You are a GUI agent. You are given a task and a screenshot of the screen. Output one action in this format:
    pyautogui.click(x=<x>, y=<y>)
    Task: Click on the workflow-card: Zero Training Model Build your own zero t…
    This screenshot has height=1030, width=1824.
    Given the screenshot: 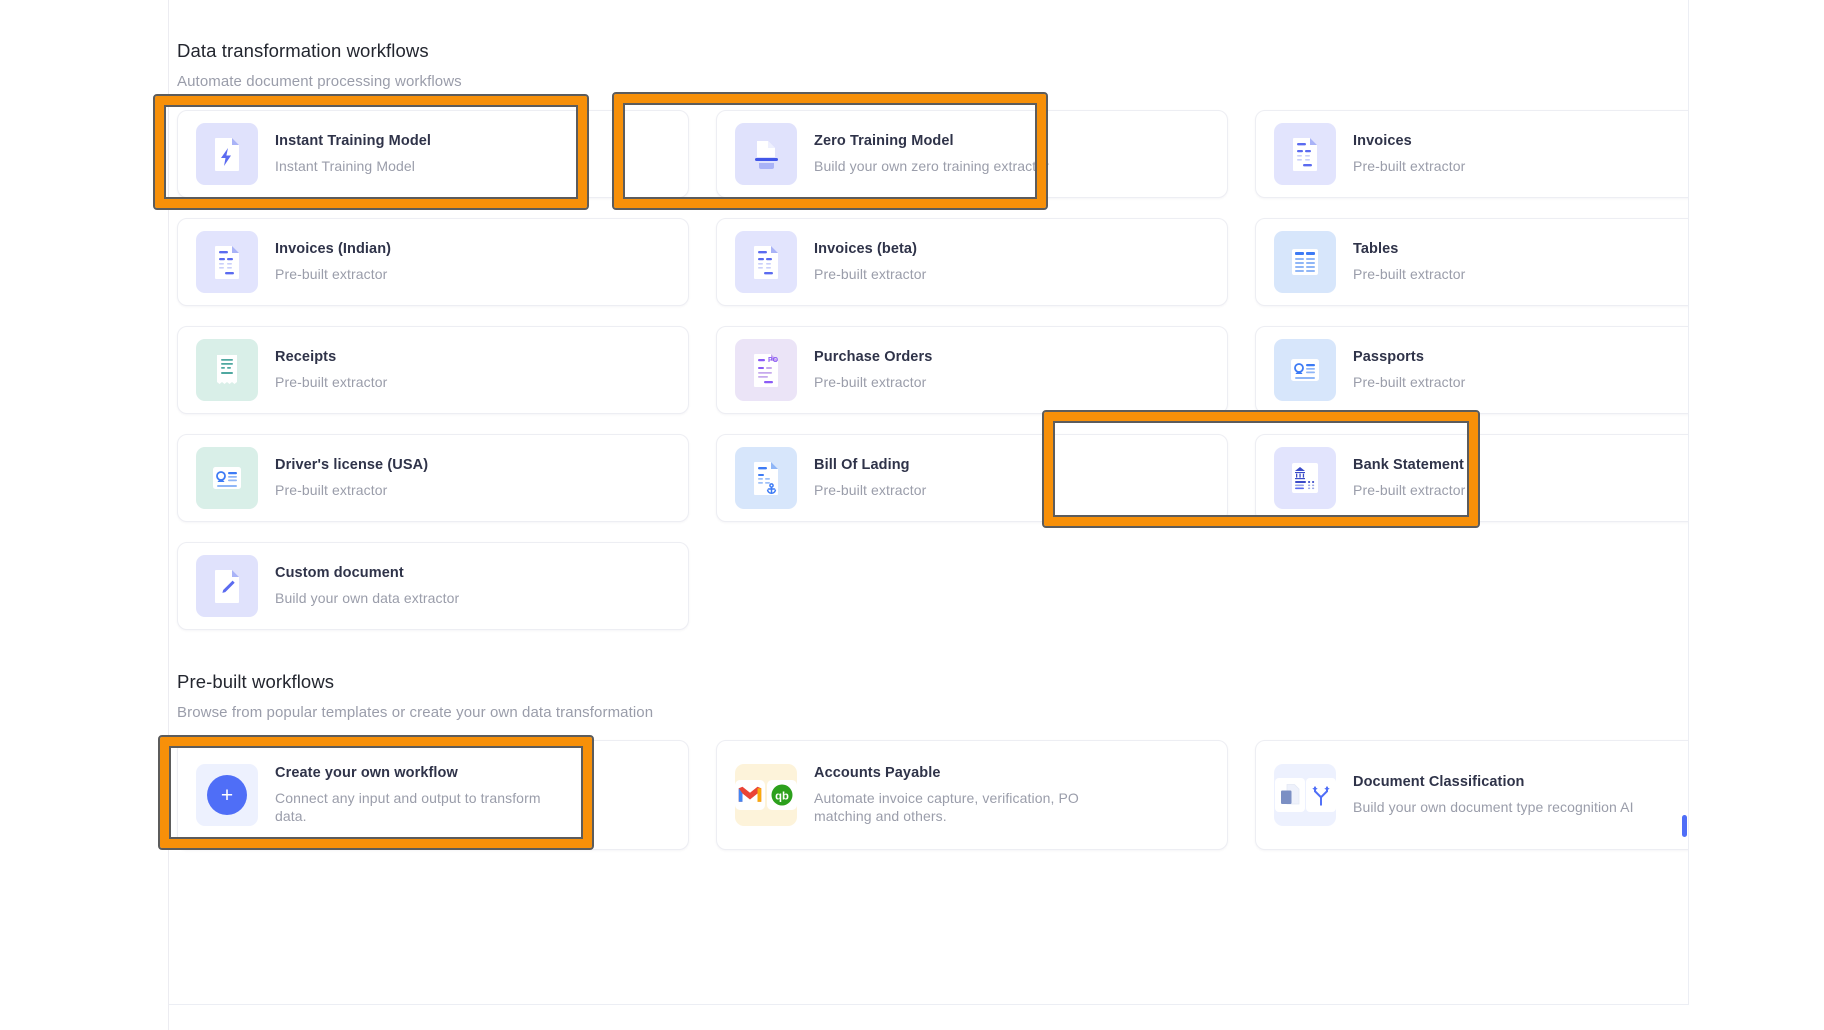 What is the action you would take?
    pyautogui.click(x=972, y=154)
    